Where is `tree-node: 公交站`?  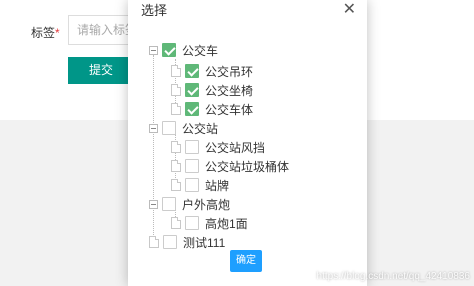 tree-node: 公交站 is located at coordinates (183, 128).